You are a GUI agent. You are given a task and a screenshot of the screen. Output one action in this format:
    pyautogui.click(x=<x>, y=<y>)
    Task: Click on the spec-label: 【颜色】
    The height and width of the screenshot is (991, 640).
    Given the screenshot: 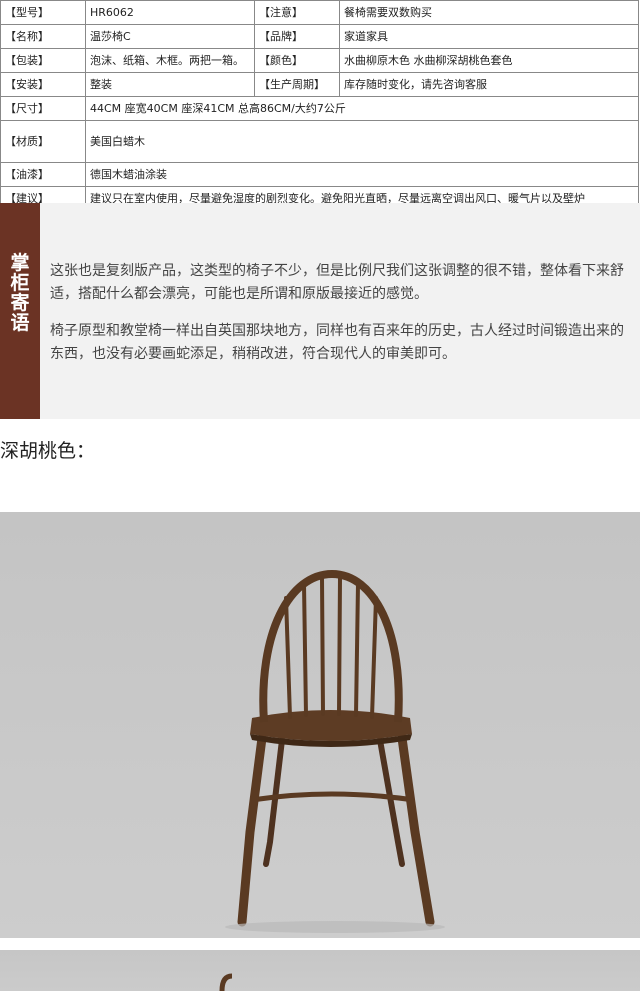 What is the action you would take?
    pyautogui.click(x=297, y=60)
    